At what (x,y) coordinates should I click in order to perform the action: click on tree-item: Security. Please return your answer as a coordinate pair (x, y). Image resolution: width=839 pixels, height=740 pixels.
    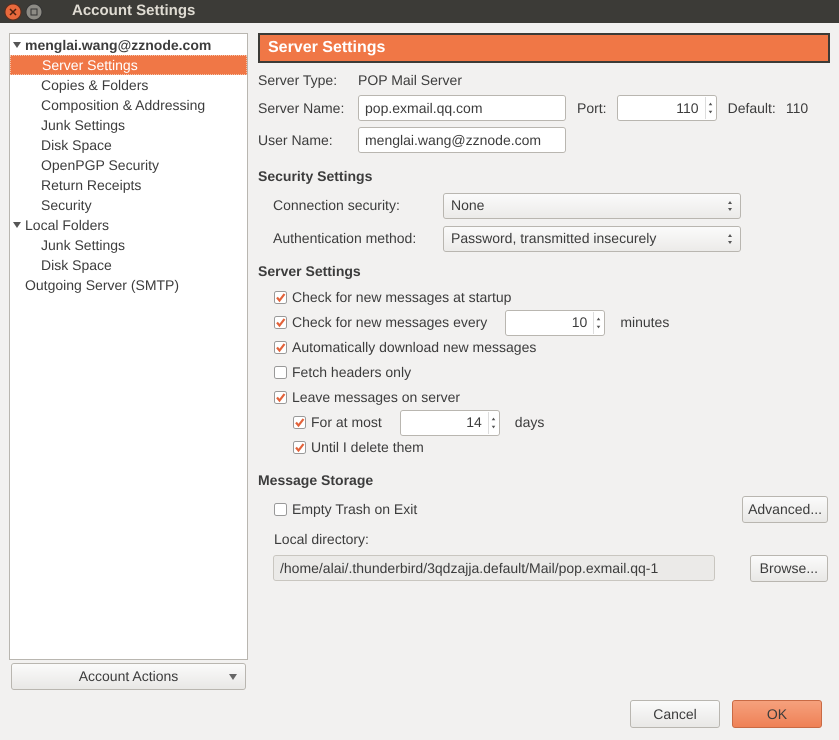
    Looking at the image, I should click on (128, 205).